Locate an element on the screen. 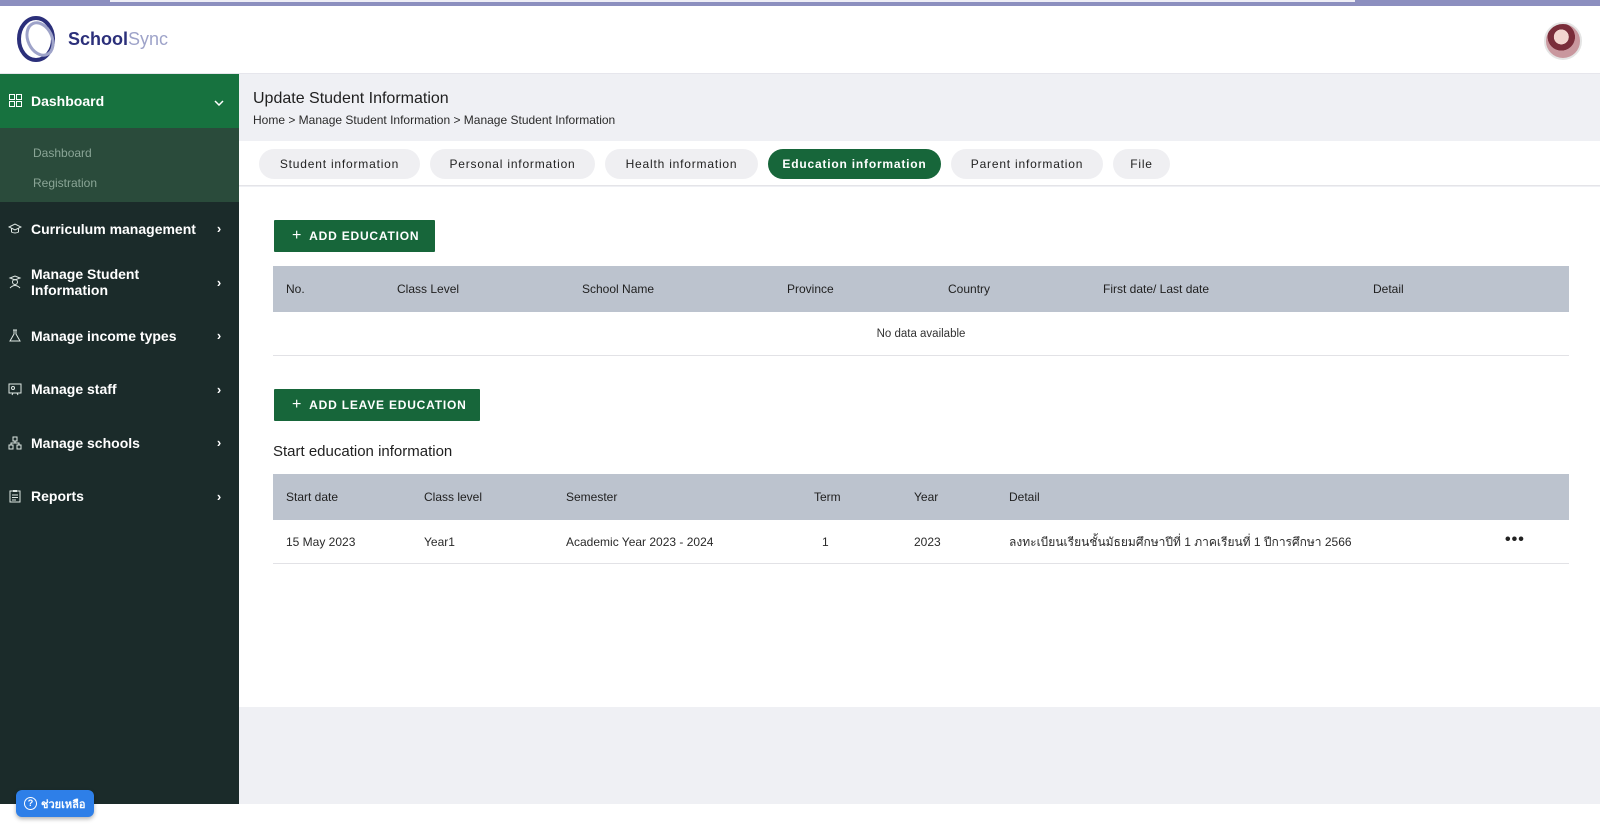 The image size is (1600, 834). add-leave-education-label: ADD LEAVE EDUCATION is located at coordinates (388, 405).